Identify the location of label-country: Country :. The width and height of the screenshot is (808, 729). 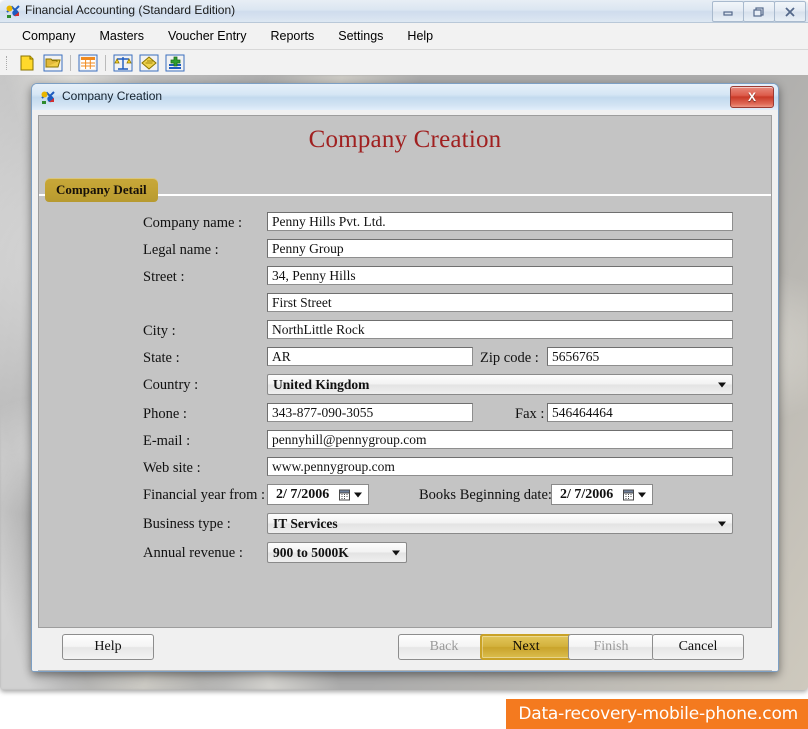
(171, 385).